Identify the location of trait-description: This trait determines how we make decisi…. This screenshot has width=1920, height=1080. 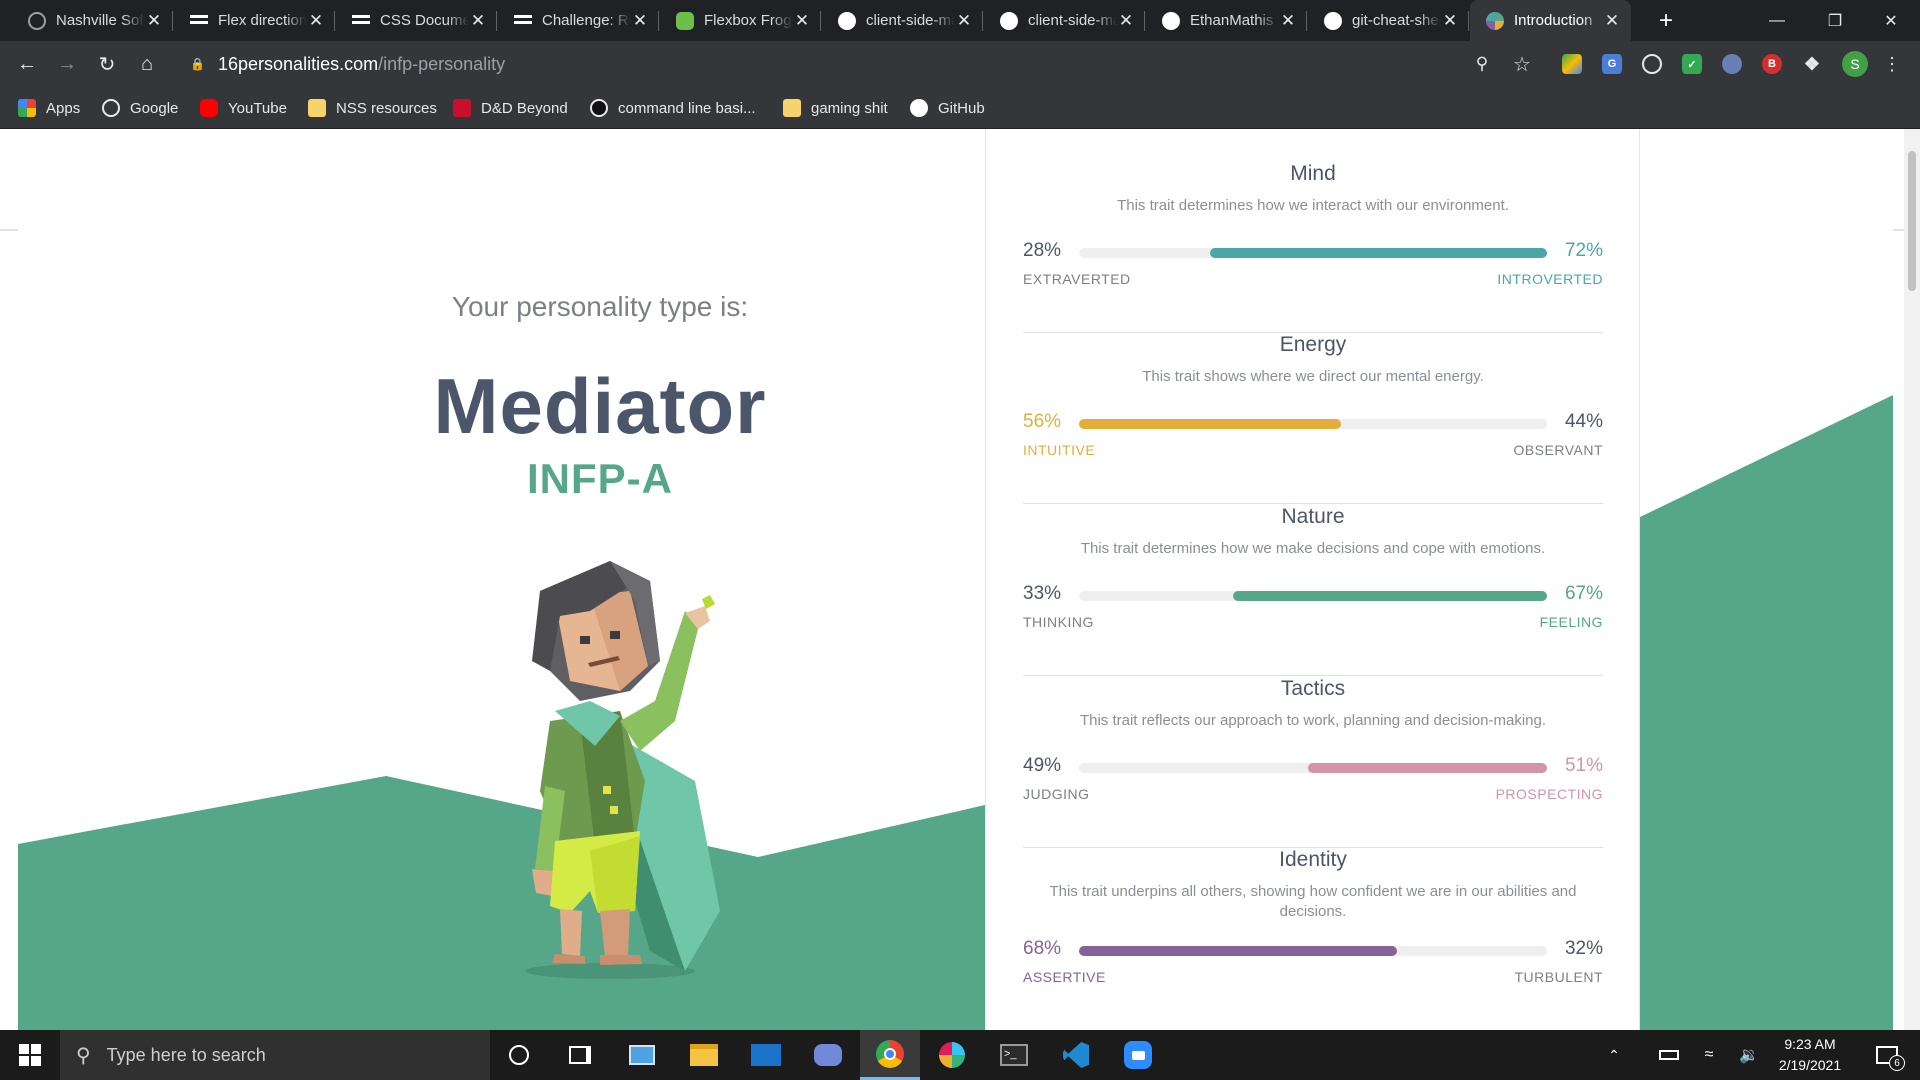
(1313, 548).